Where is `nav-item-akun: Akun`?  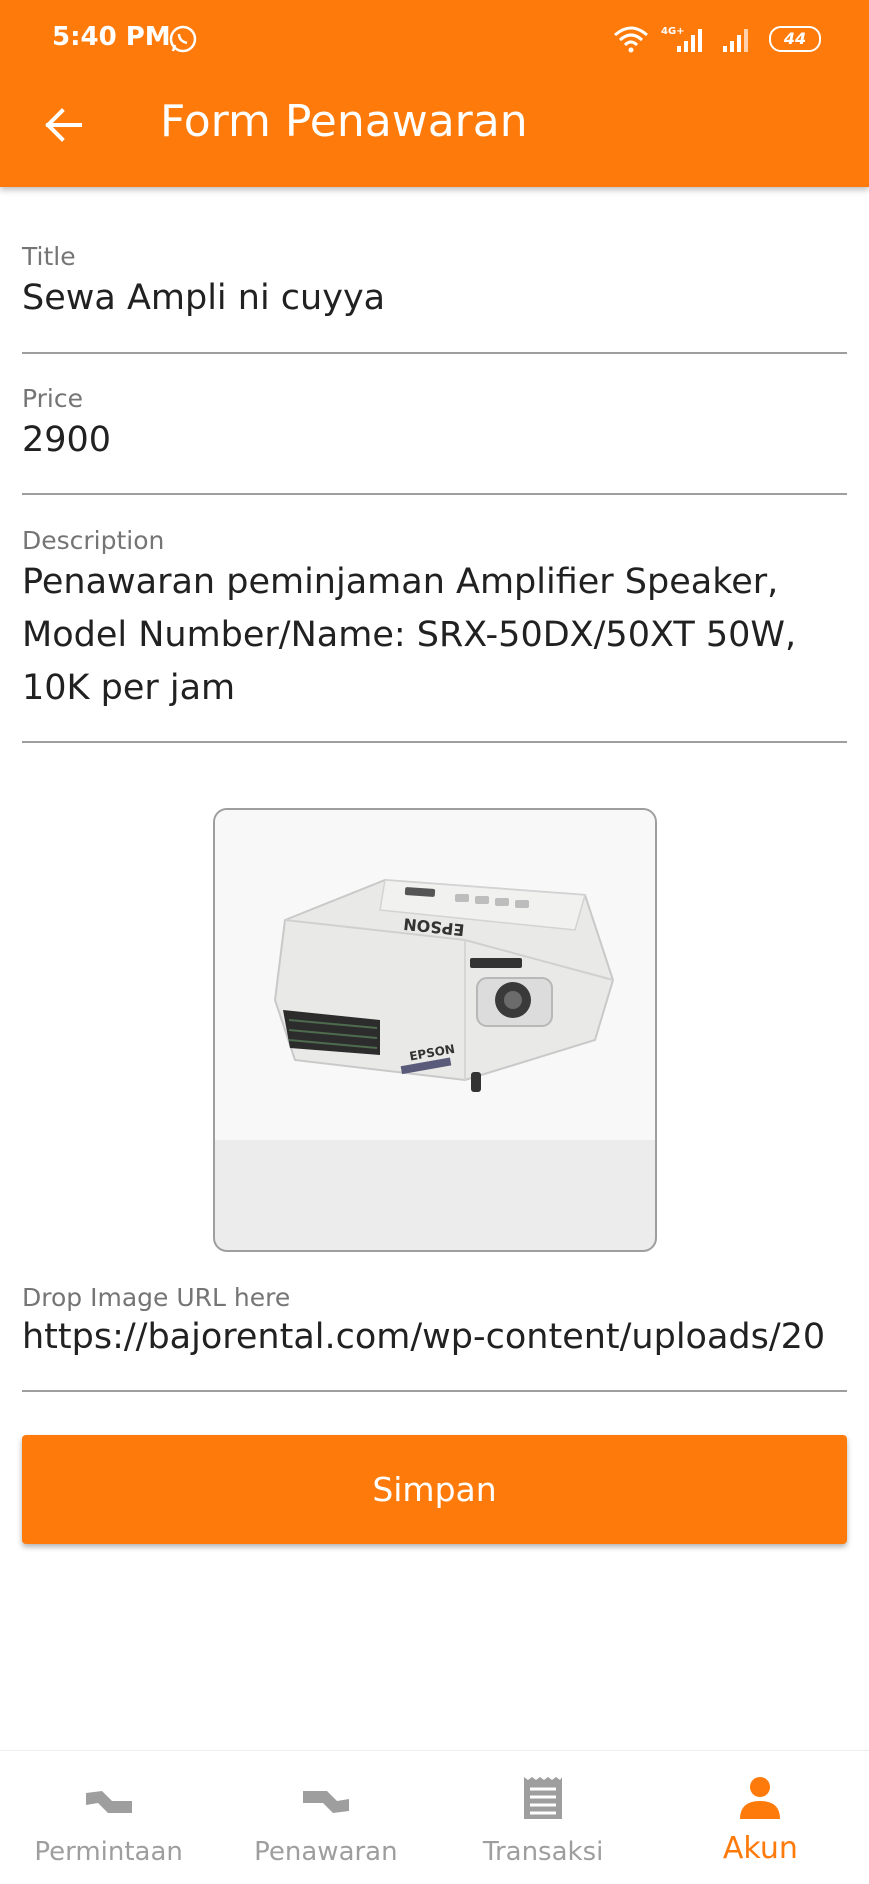
nav-item-akun: Akun is located at coordinates (760, 1817).